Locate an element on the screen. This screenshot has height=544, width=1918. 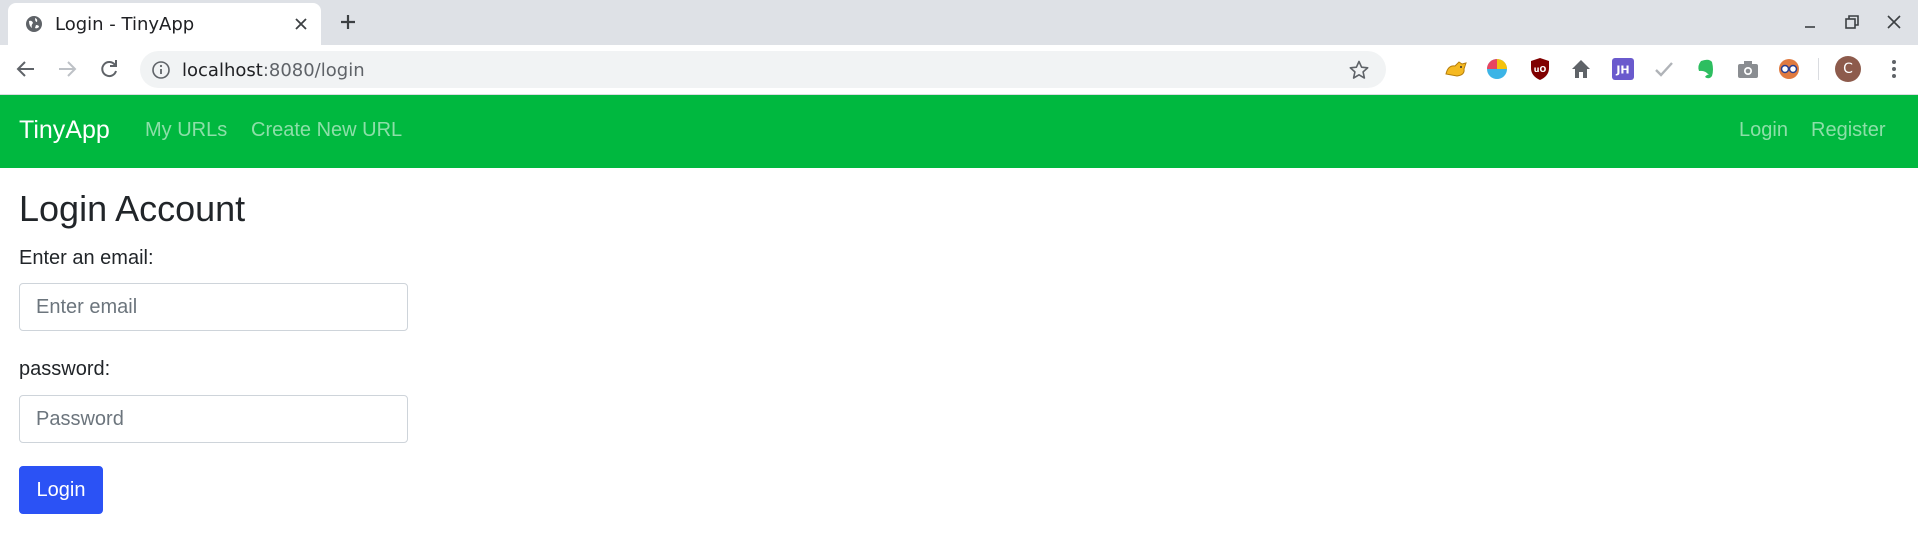
password-field is located at coordinates (213, 419).